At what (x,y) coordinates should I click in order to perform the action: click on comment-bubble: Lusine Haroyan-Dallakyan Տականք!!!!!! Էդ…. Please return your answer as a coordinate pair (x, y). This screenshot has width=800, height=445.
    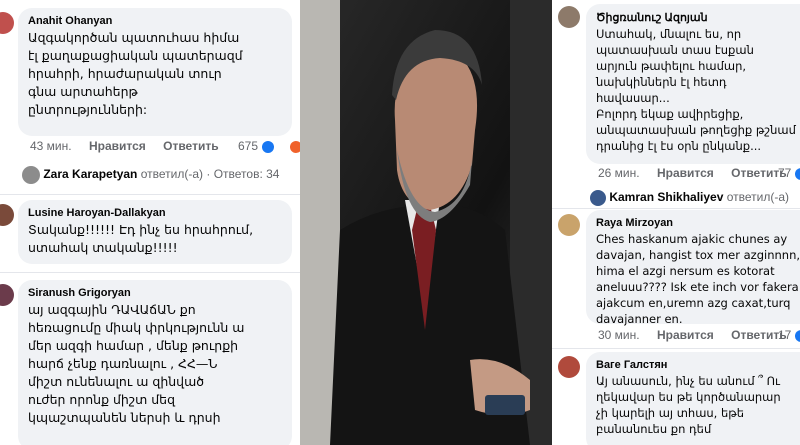
    Looking at the image, I should click on (155, 232).